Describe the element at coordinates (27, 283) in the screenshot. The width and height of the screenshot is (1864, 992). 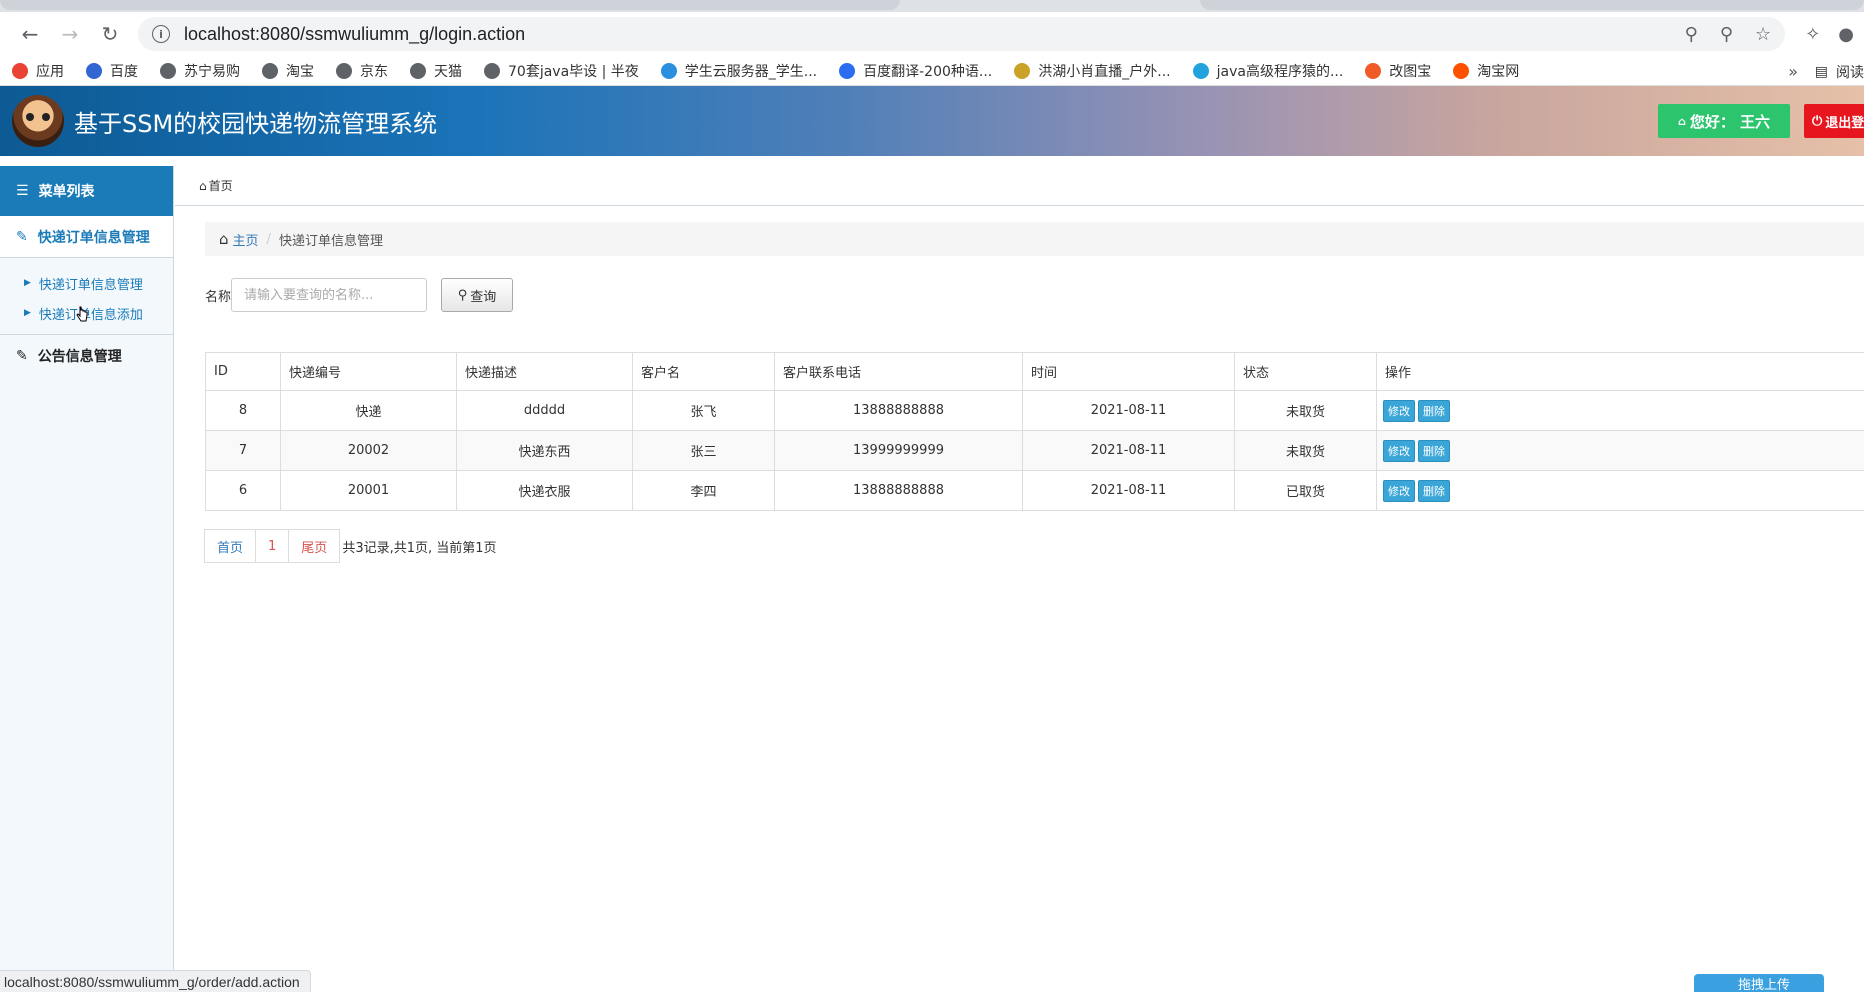
I see `caret-right-icon: ▶` at that location.